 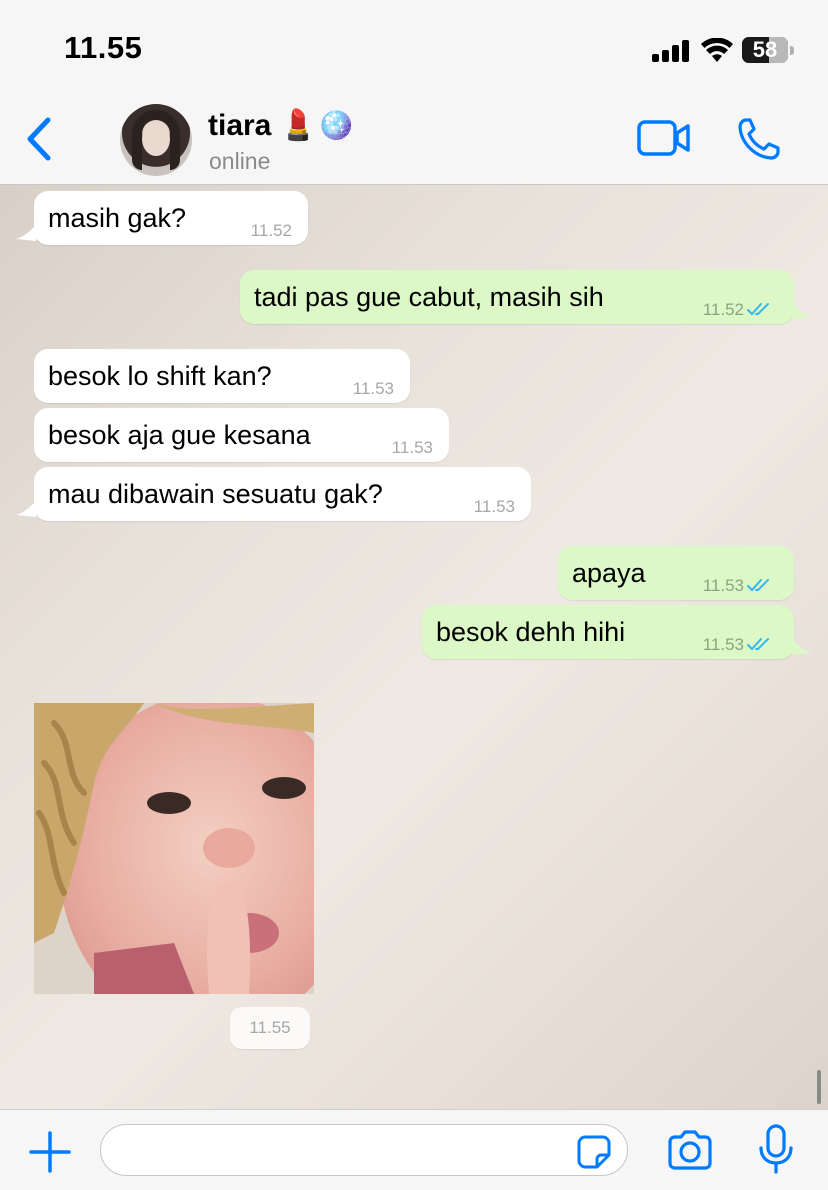 I want to click on message-time: 11.55, so click(x=270, y=1028).